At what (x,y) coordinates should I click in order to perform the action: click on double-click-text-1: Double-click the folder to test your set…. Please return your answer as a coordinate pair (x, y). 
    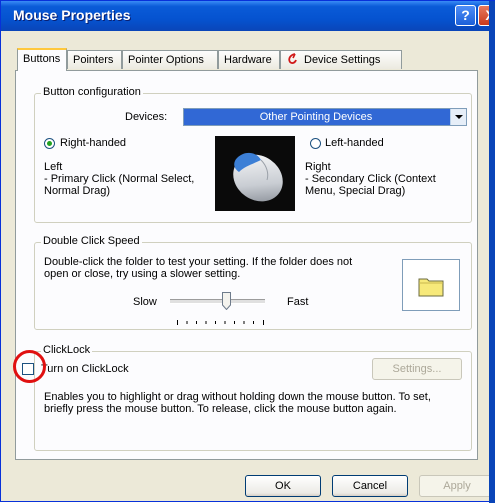
    Looking at the image, I should click on (198, 262).